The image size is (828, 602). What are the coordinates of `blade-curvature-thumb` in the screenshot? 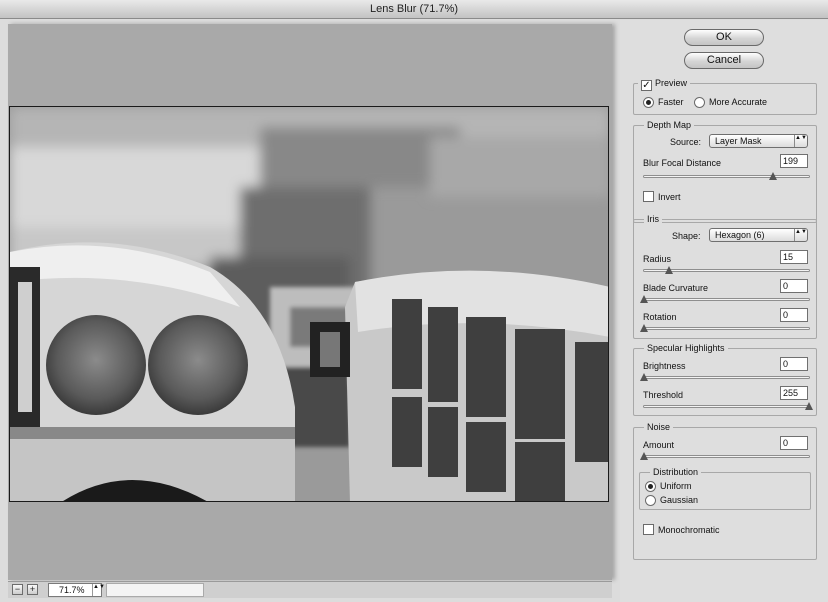 It's located at (644, 299).